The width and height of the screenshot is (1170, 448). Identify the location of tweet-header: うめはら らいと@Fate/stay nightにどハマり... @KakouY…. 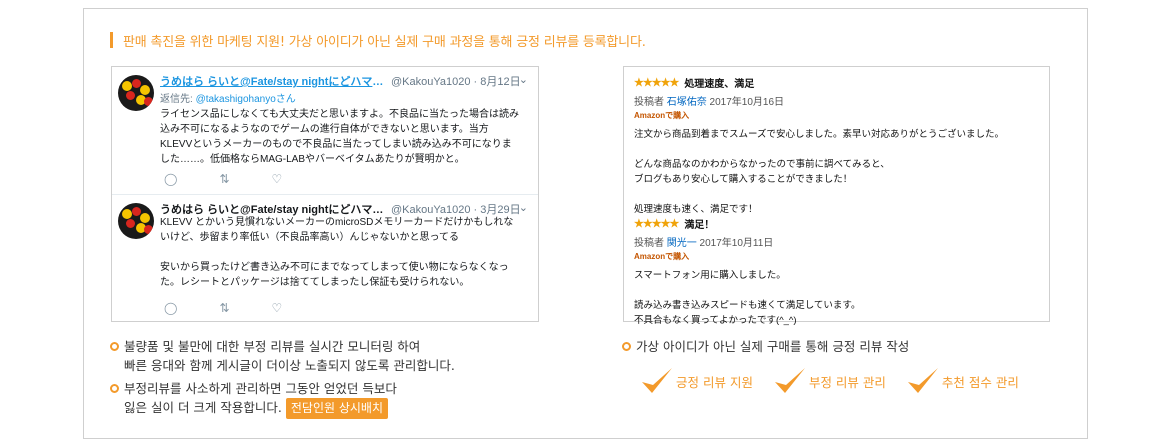
(344, 81).